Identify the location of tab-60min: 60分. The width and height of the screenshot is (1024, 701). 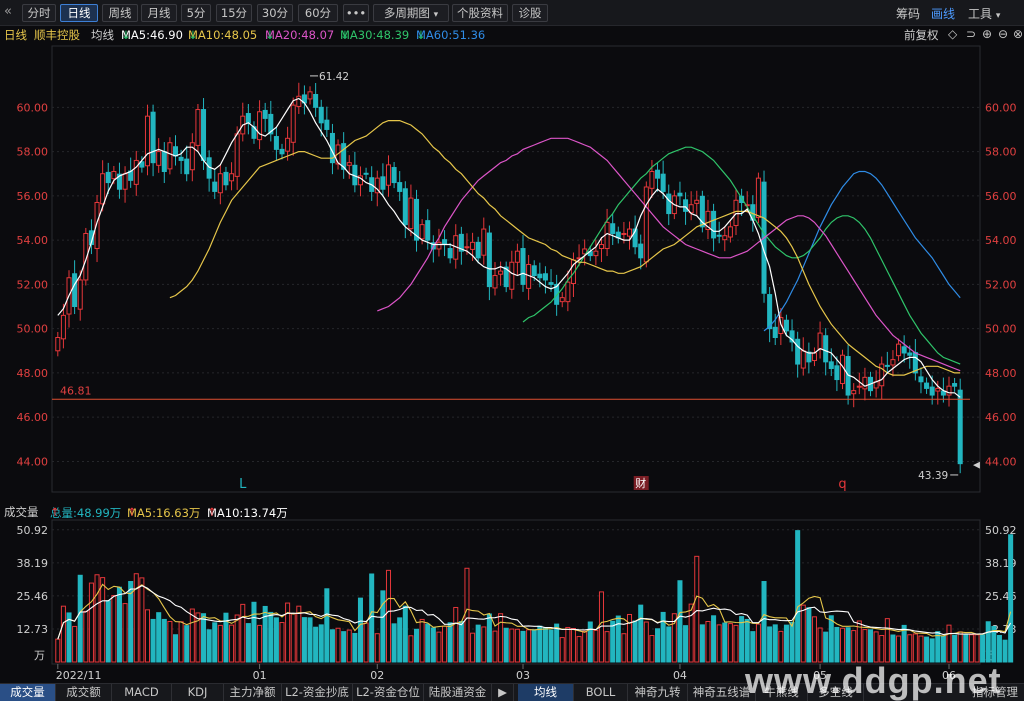
(318, 13).